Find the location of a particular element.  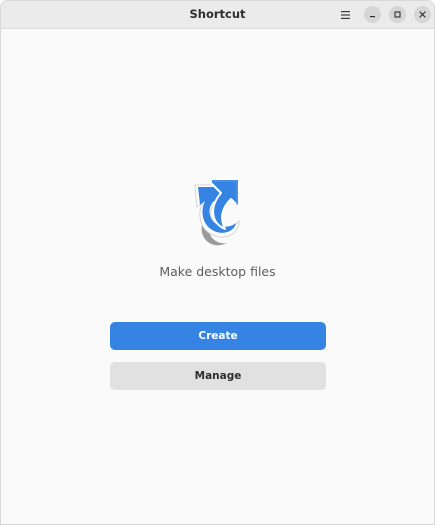

close-button is located at coordinates (422, 14).